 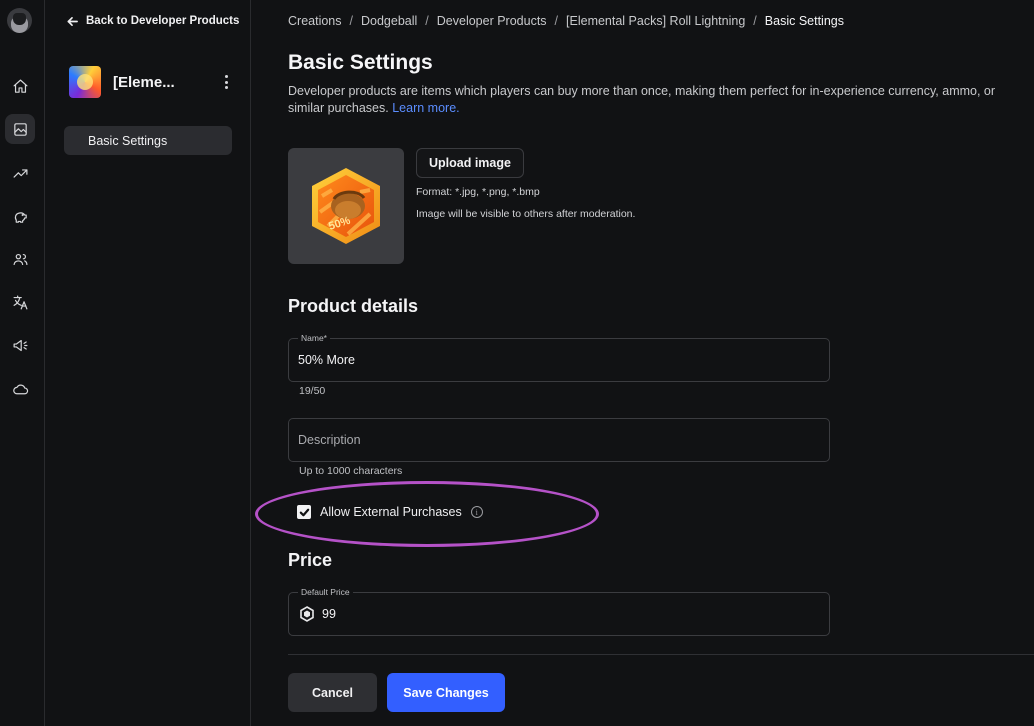 What do you see at coordinates (20, 259) in the screenshot?
I see `people-icon` at bounding box center [20, 259].